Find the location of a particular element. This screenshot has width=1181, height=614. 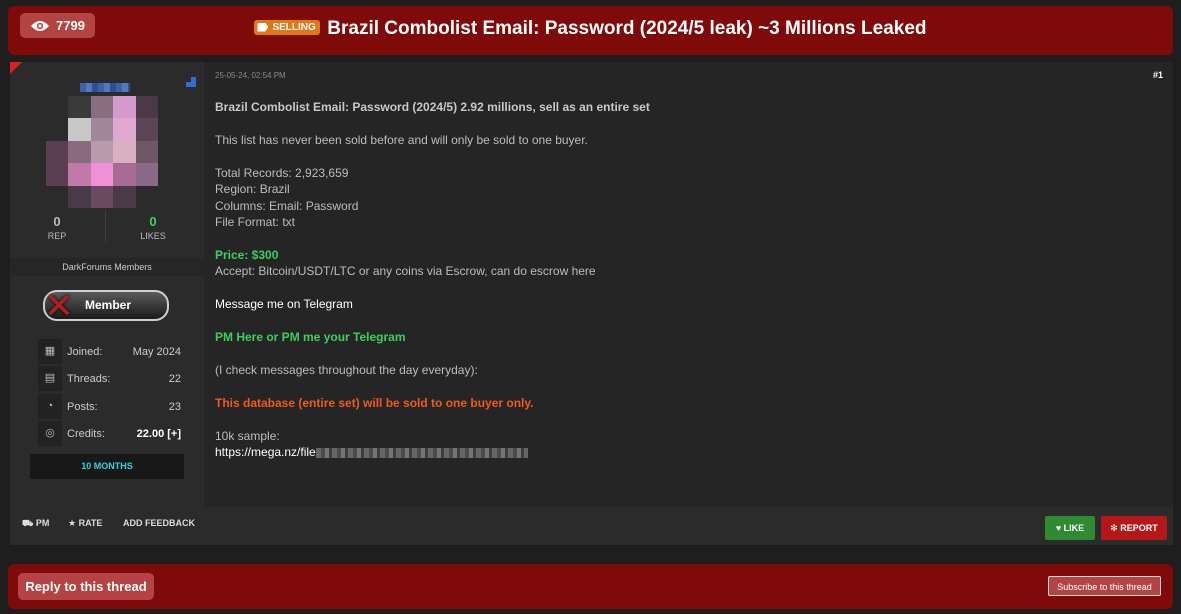

threads-value: 22 is located at coordinates (174, 379).